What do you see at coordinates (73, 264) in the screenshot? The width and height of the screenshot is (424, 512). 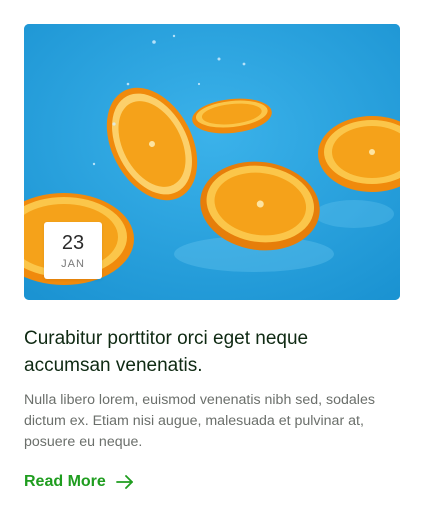 I see `date-month: JAN` at bounding box center [73, 264].